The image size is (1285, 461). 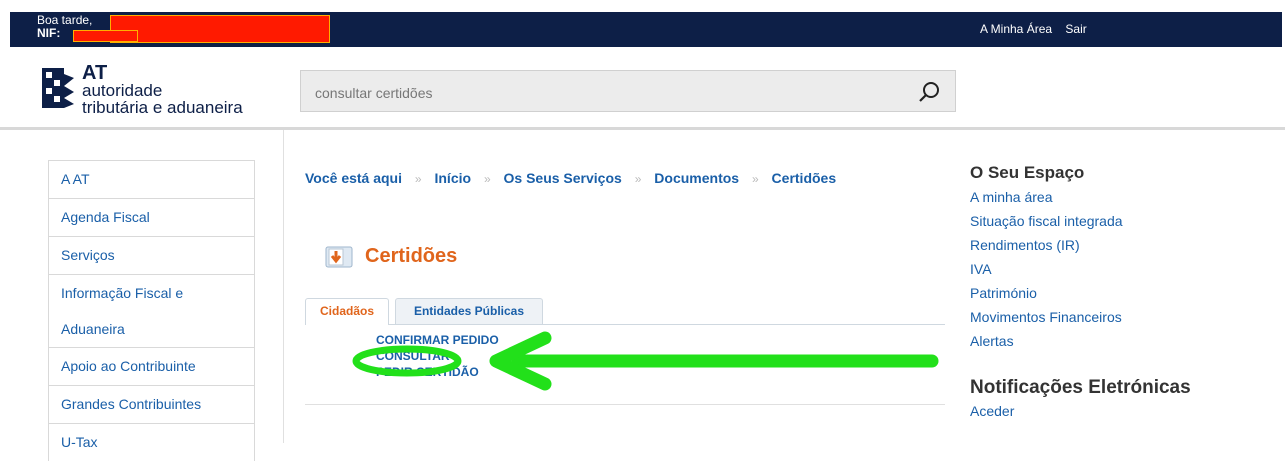 I want to click on logo-wordmark: AT autoridade tributária e aduaneira, so click(x=162, y=89).